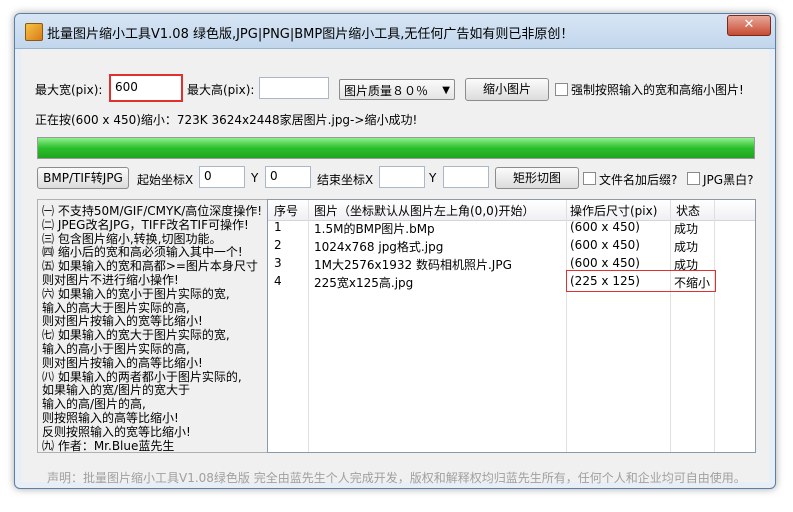  I want to click on start-y-input: 0, so click(288, 177).